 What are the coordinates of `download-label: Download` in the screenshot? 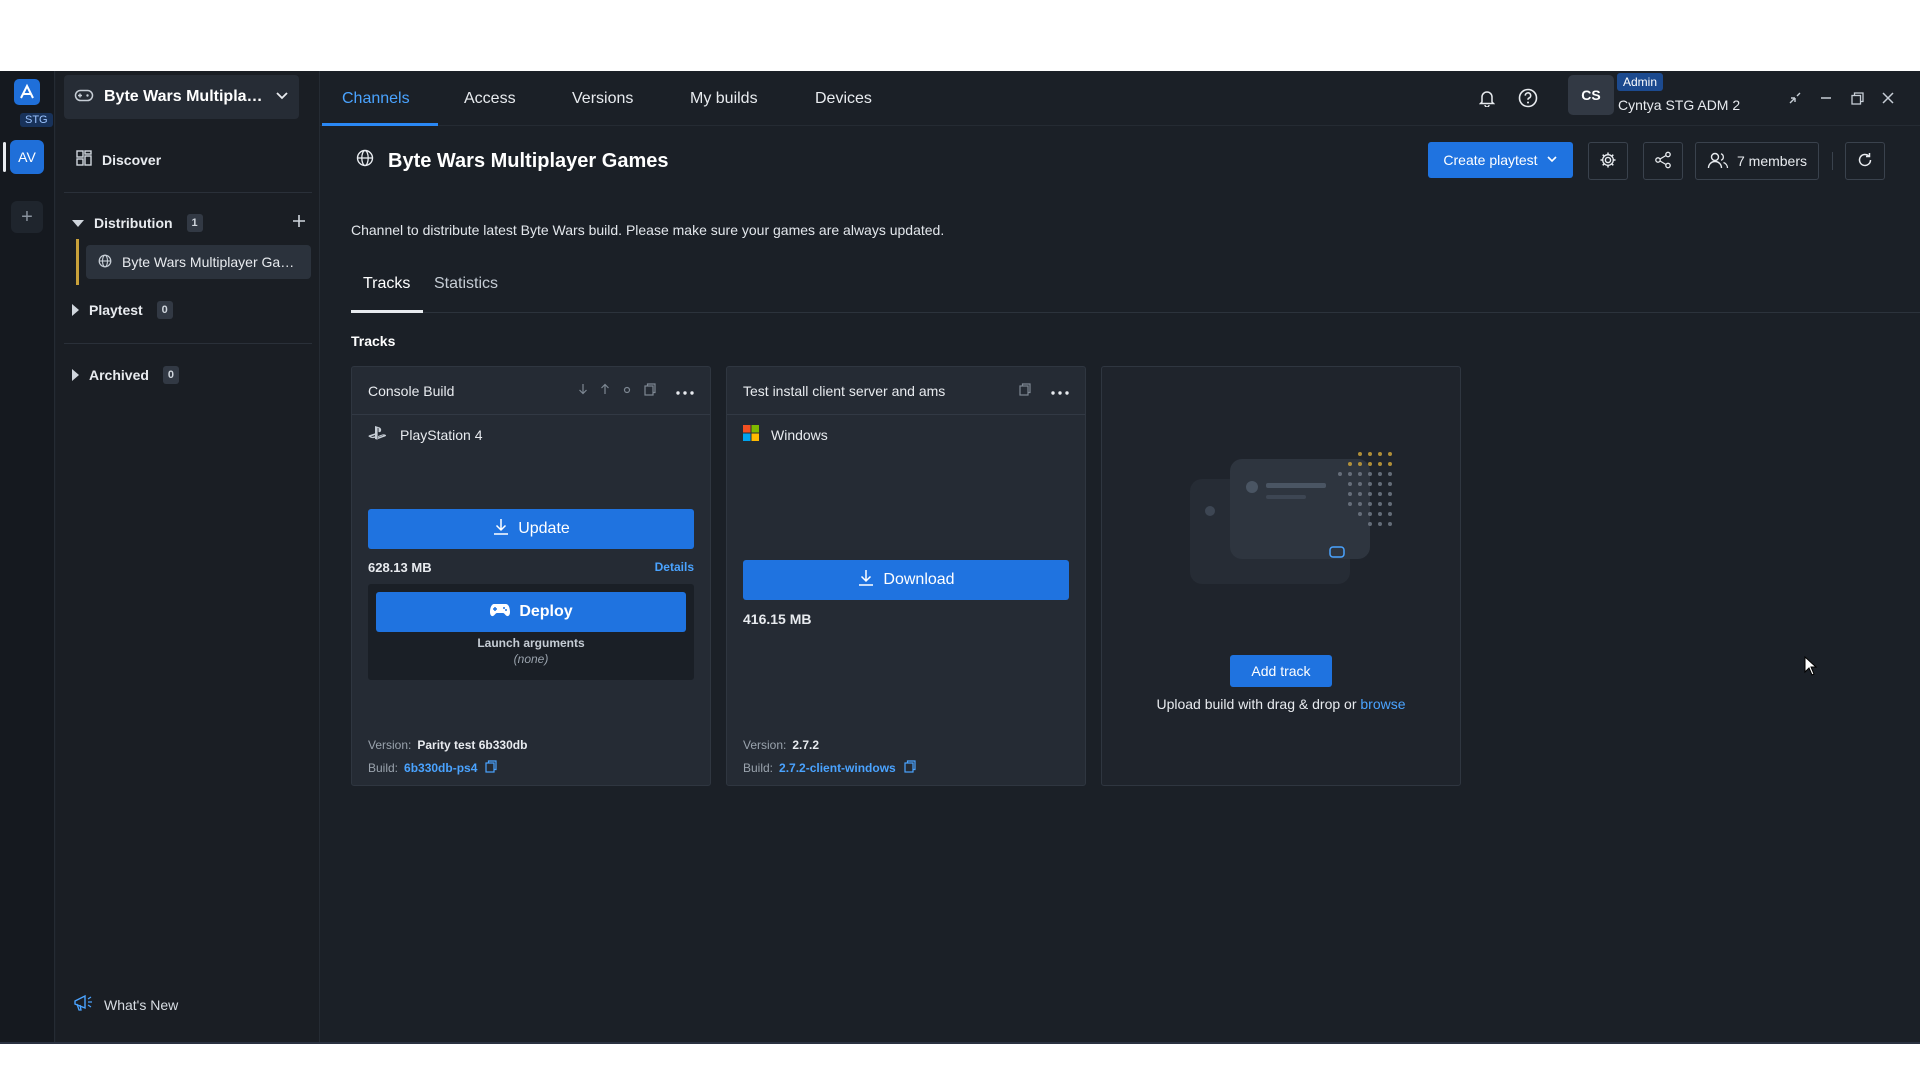 It's located at (919, 579).